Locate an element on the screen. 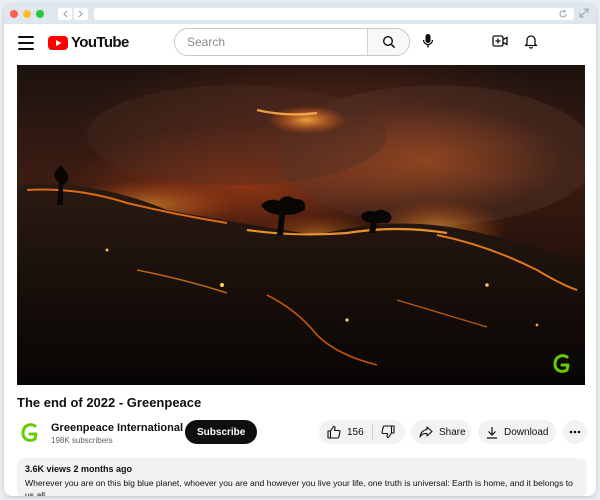 The width and height of the screenshot is (600, 500). create-video-icon is located at coordinates (500, 41).